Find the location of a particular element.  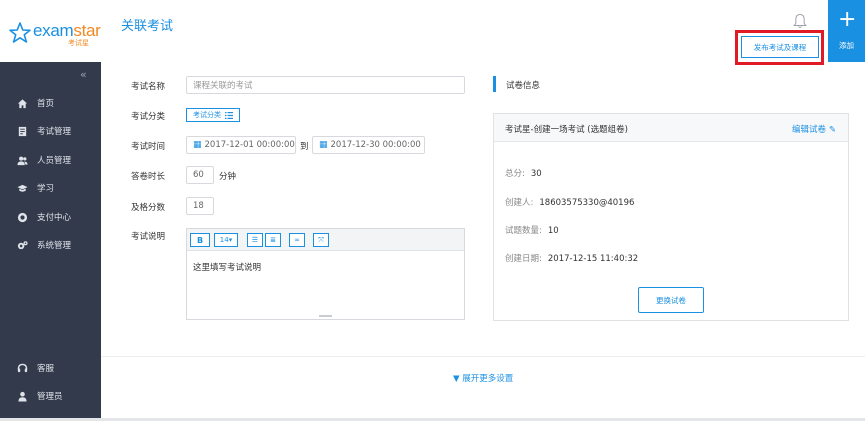

collapse-sidebar-button: « is located at coordinates (83, 74).